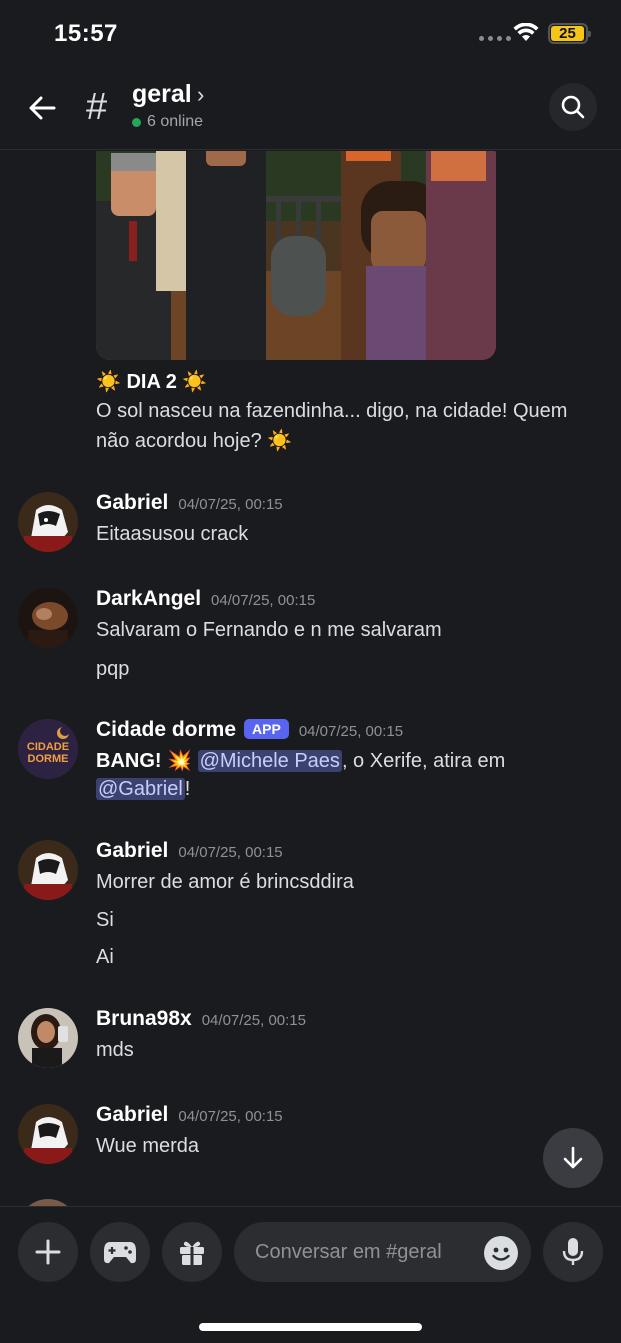 The height and width of the screenshot is (1343, 621). What do you see at coordinates (113, 669) in the screenshot?
I see `message-text: pqp` at bounding box center [113, 669].